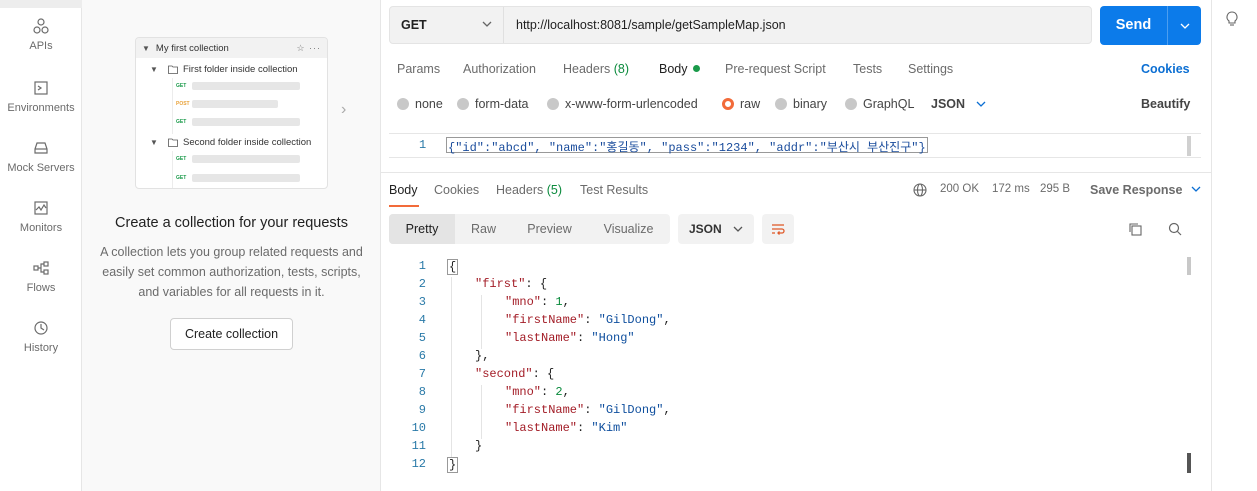  Describe the element at coordinates (570, 338) in the screenshot. I see `json-line: "lastName": "Hong"` at that location.